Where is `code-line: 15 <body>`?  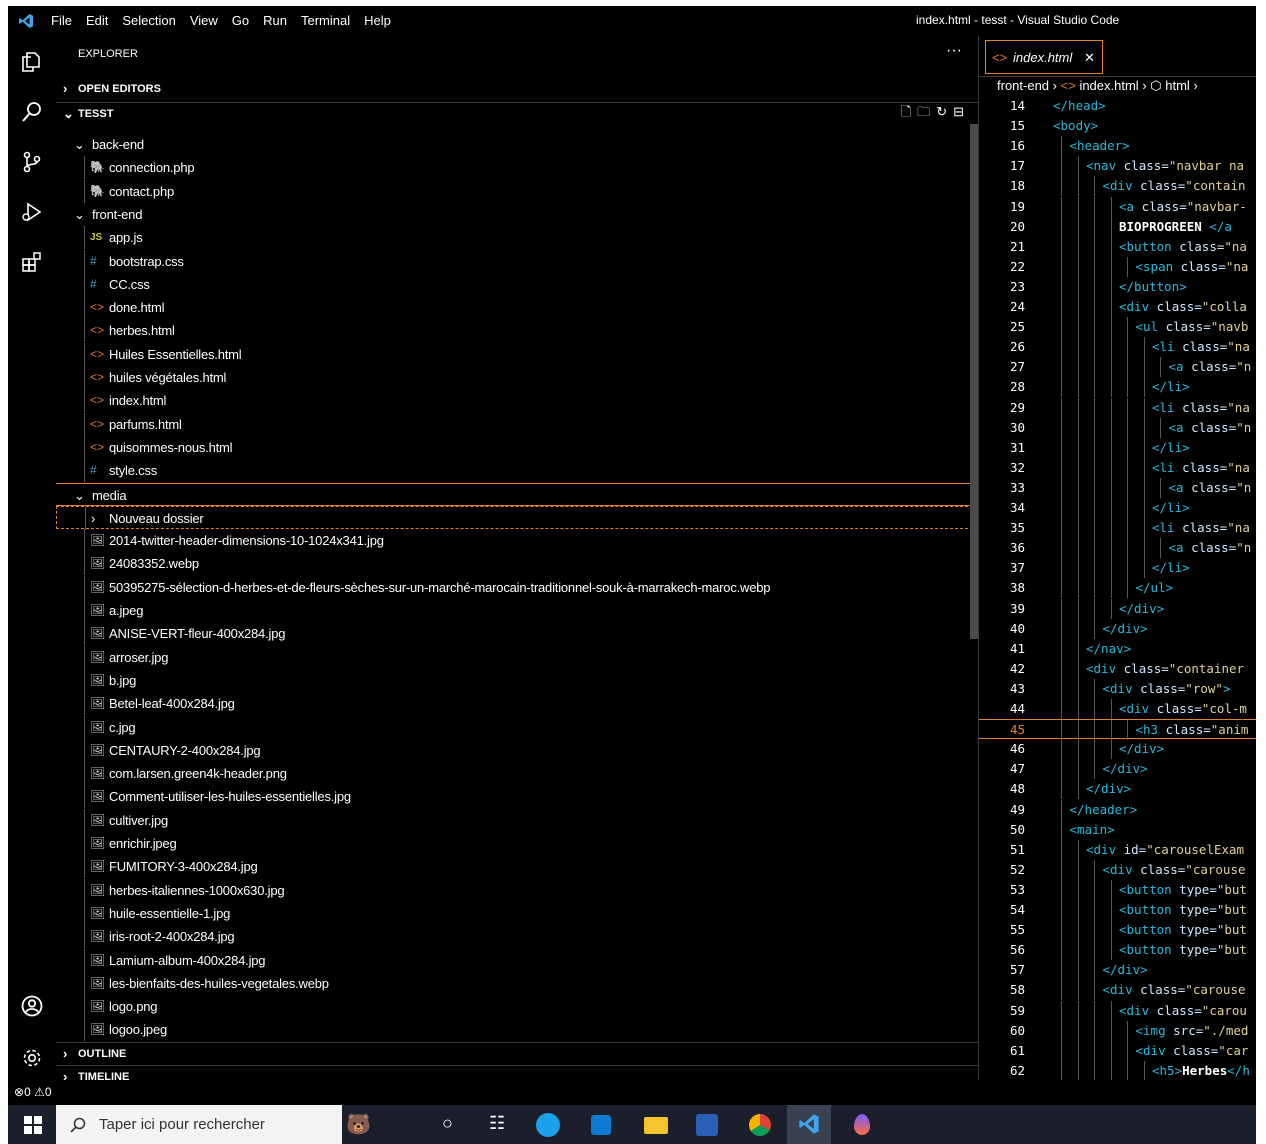 code-line: 15 <body> is located at coordinates (1117, 126).